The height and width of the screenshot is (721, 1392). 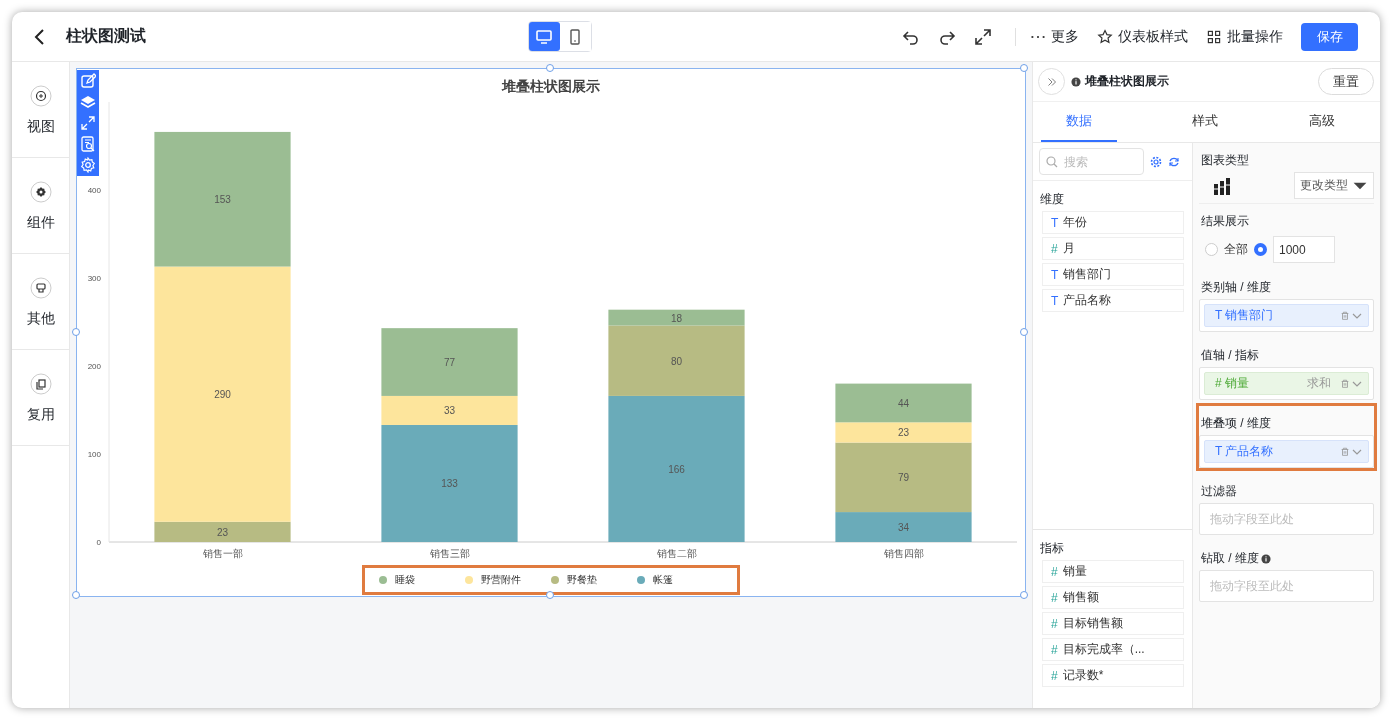 I want to click on data-label: 44, so click(x=903, y=403).